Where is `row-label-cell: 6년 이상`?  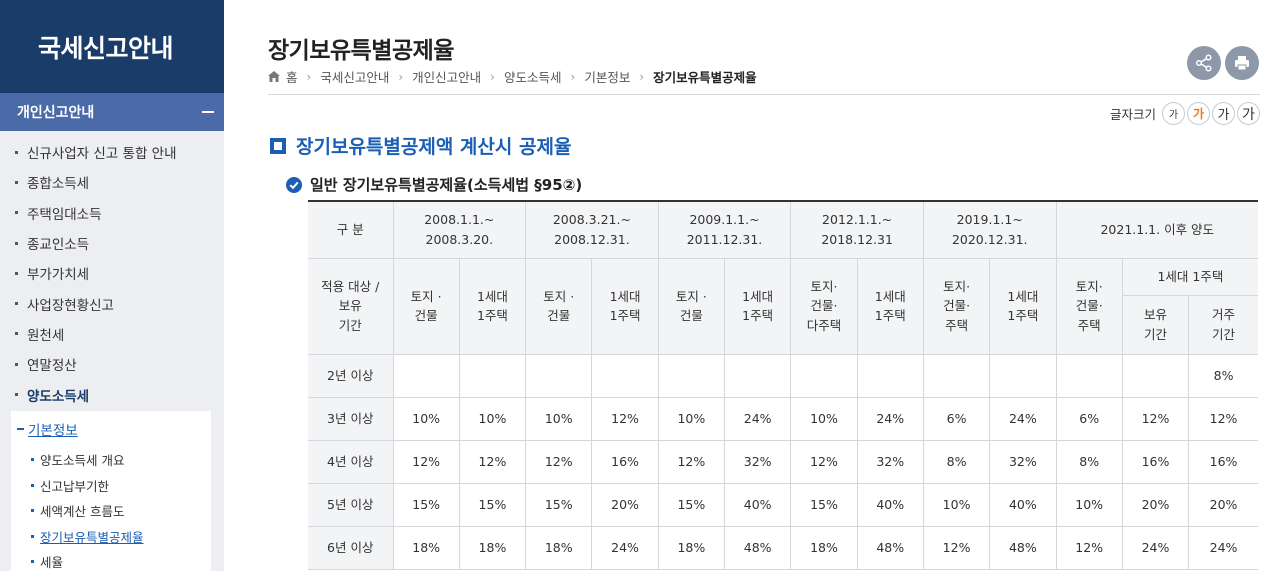
row-label-cell: 6년 이상 is located at coordinates (351, 547).